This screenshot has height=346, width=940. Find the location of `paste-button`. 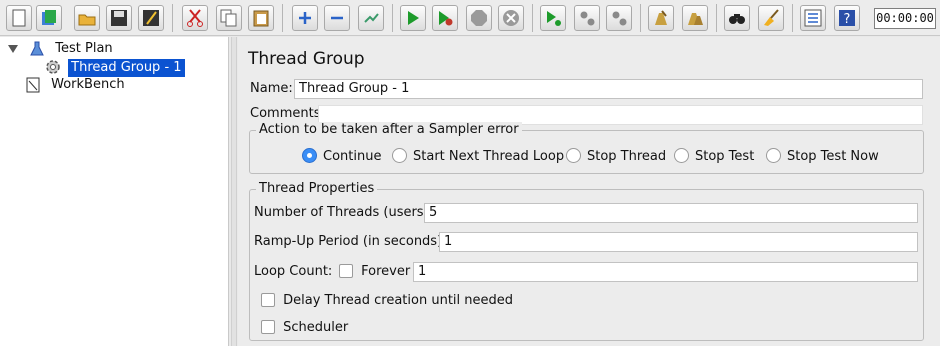

paste-button is located at coordinates (261, 18).